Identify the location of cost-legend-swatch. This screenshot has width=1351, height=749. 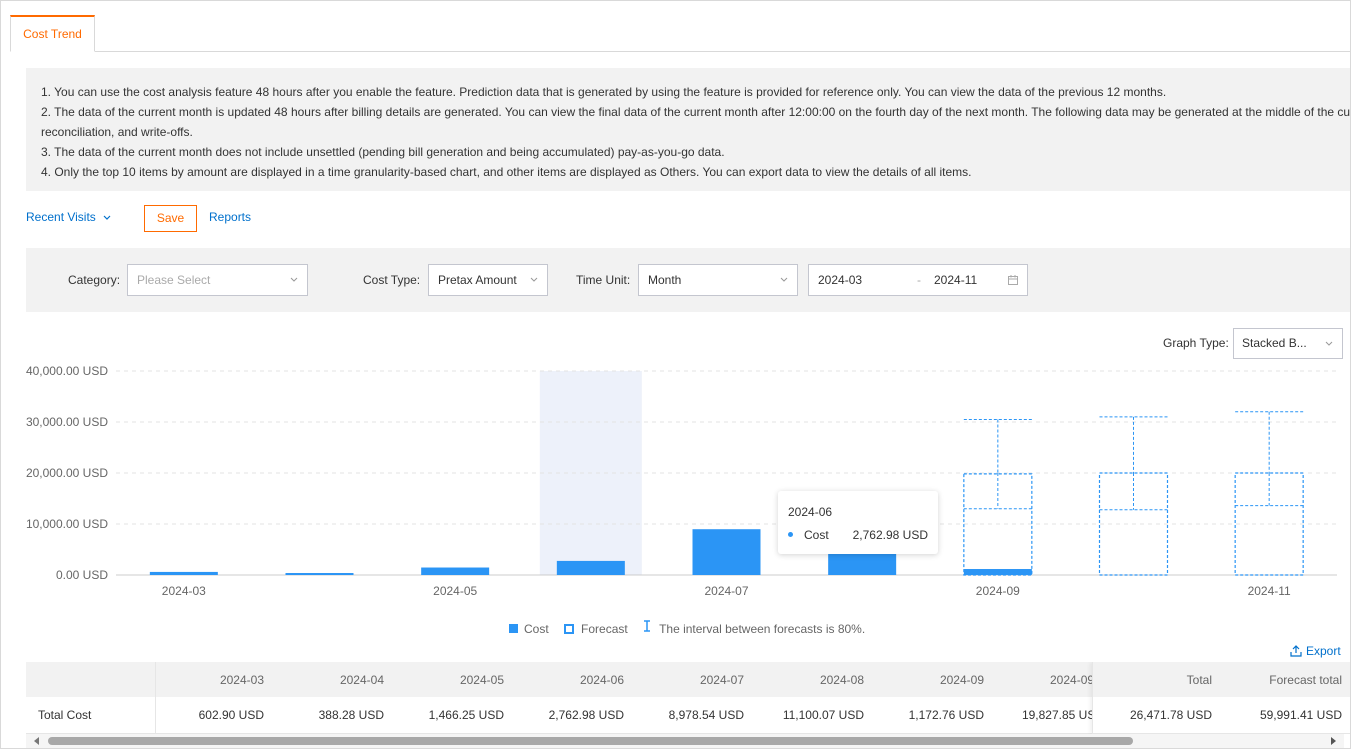
(513, 629).